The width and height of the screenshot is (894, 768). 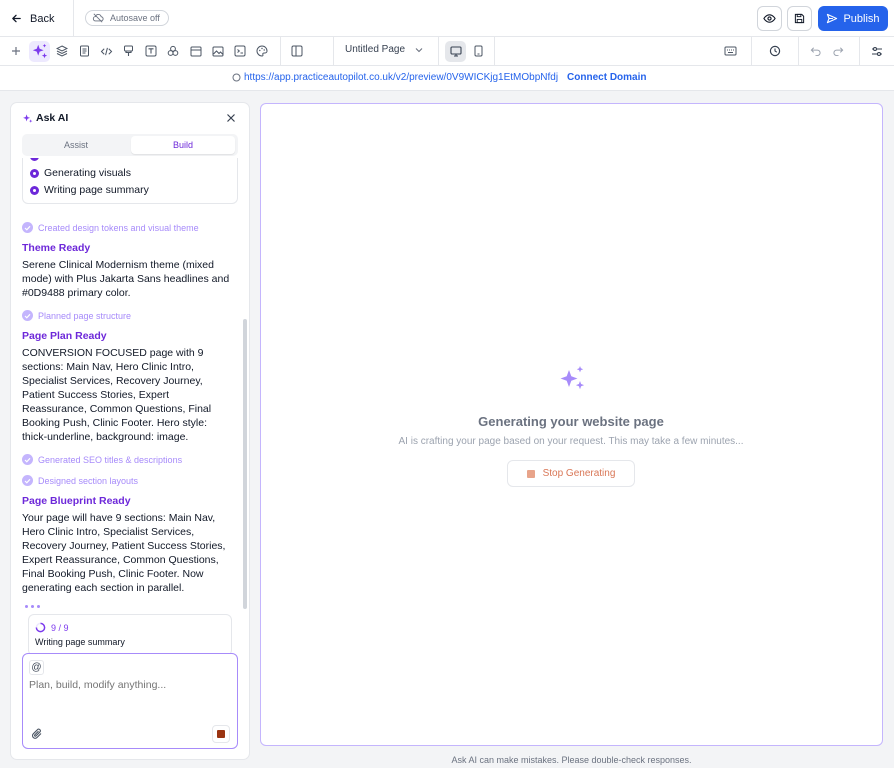 I want to click on attach-button, so click(x=37, y=734).